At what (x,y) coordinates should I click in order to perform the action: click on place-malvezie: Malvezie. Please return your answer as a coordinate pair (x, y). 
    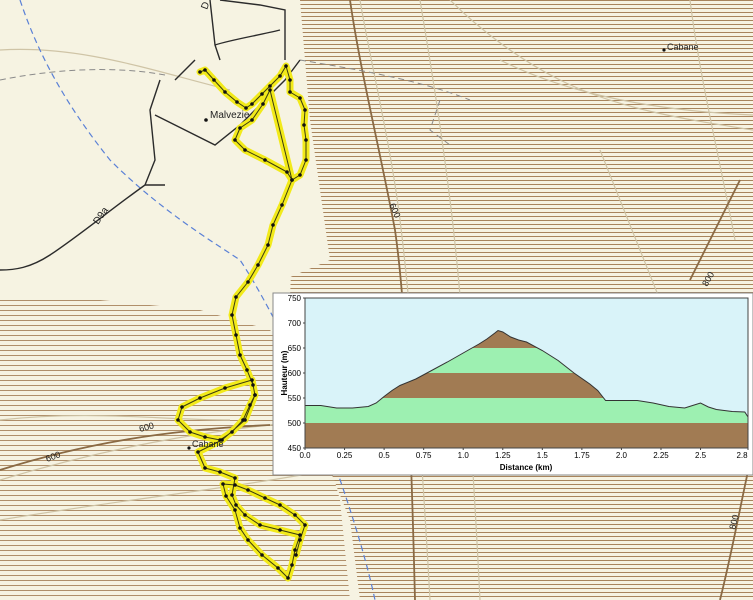
    Looking at the image, I should click on (227, 116).